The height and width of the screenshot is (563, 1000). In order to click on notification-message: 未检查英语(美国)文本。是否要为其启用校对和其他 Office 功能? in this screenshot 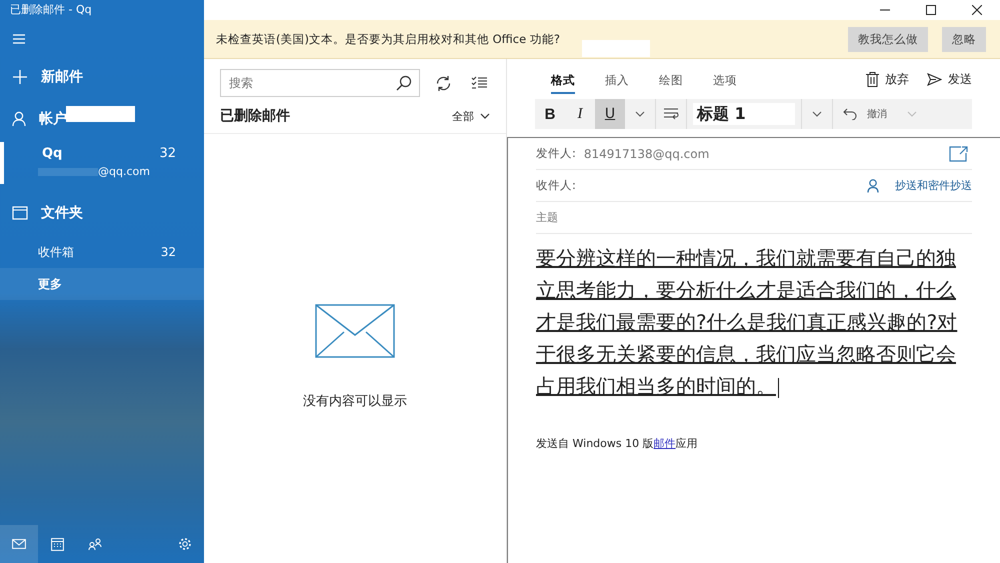, I will do `click(388, 39)`.